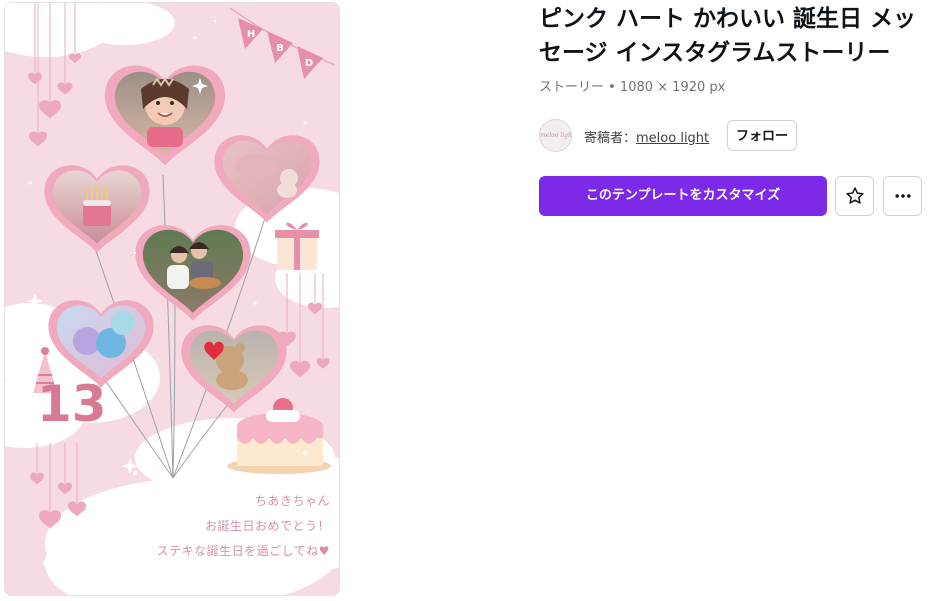 Image resolution: width=928 pixels, height=601 pixels. I want to click on author-row: meloo light 寄稿者：meloo light フォロー, so click(729, 136).